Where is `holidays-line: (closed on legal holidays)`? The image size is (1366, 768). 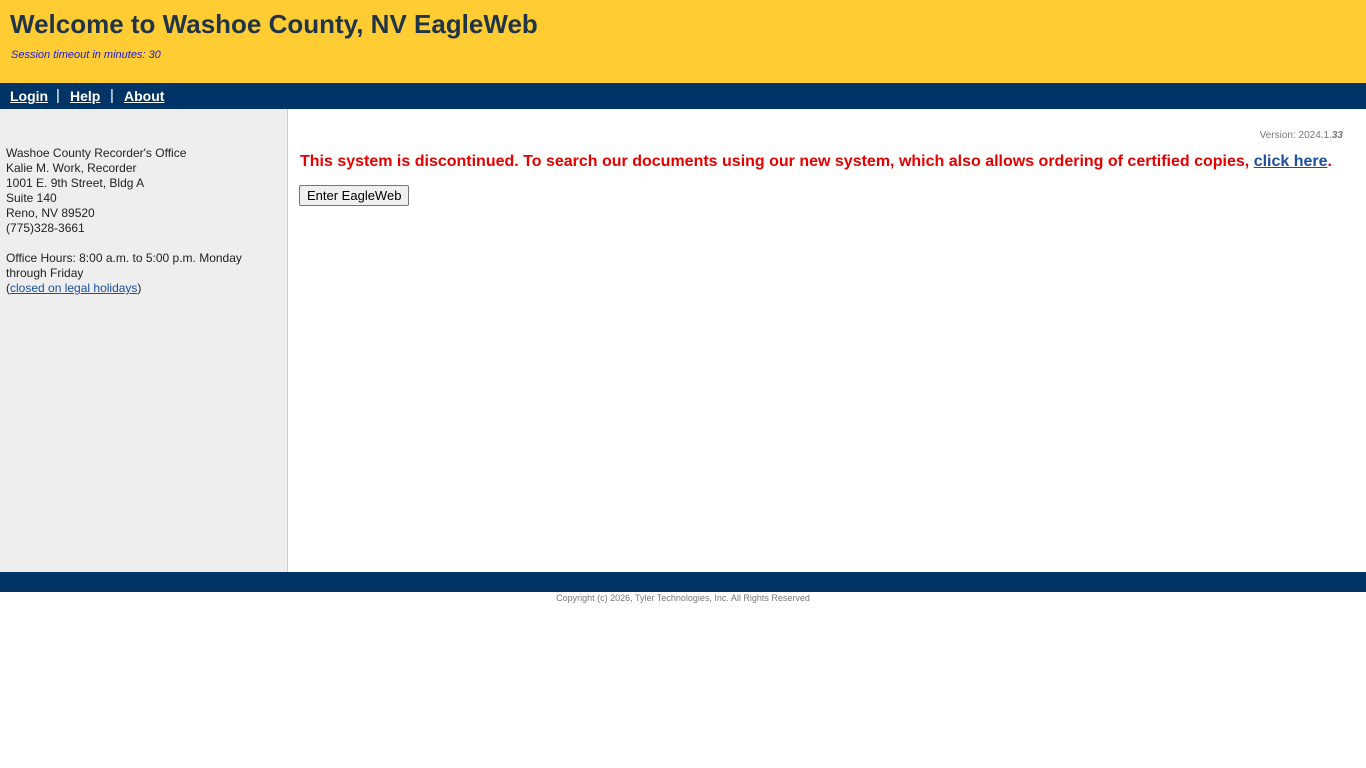 holidays-line: (closed on legal holidays) is located at coordinates (141, 288).